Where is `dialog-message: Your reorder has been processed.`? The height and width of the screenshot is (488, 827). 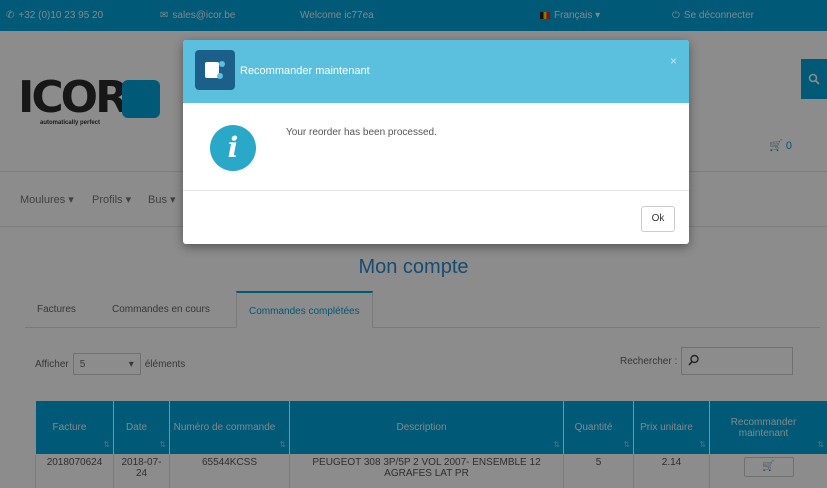 dialog-message: Your reorder has been processed. is located at coordinates (361, 132).